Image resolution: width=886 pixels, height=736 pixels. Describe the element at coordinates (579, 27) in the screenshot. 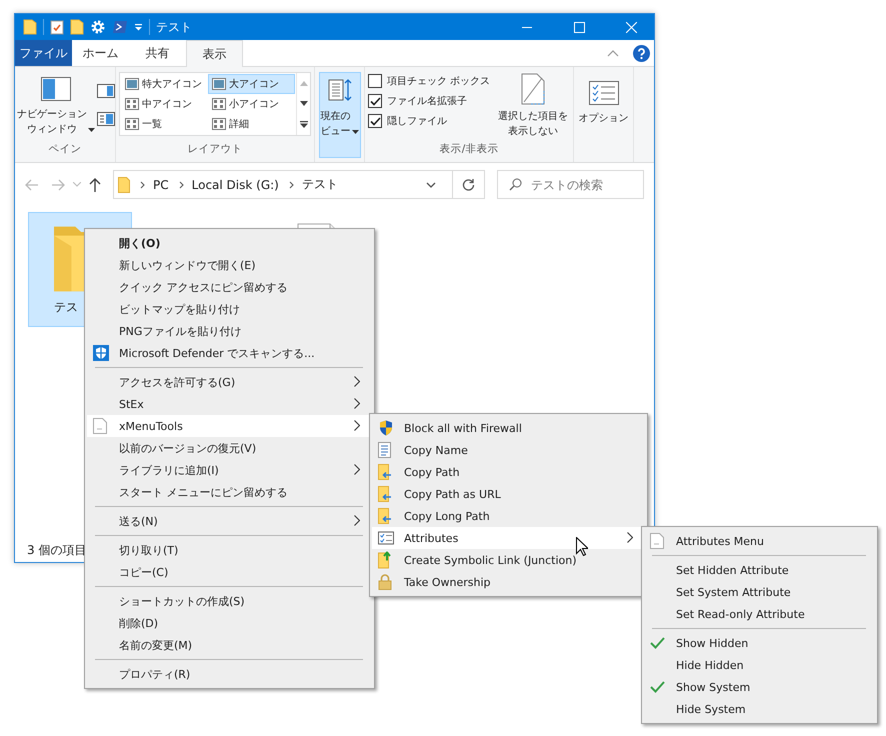

I see `maximize-icon` at that location.